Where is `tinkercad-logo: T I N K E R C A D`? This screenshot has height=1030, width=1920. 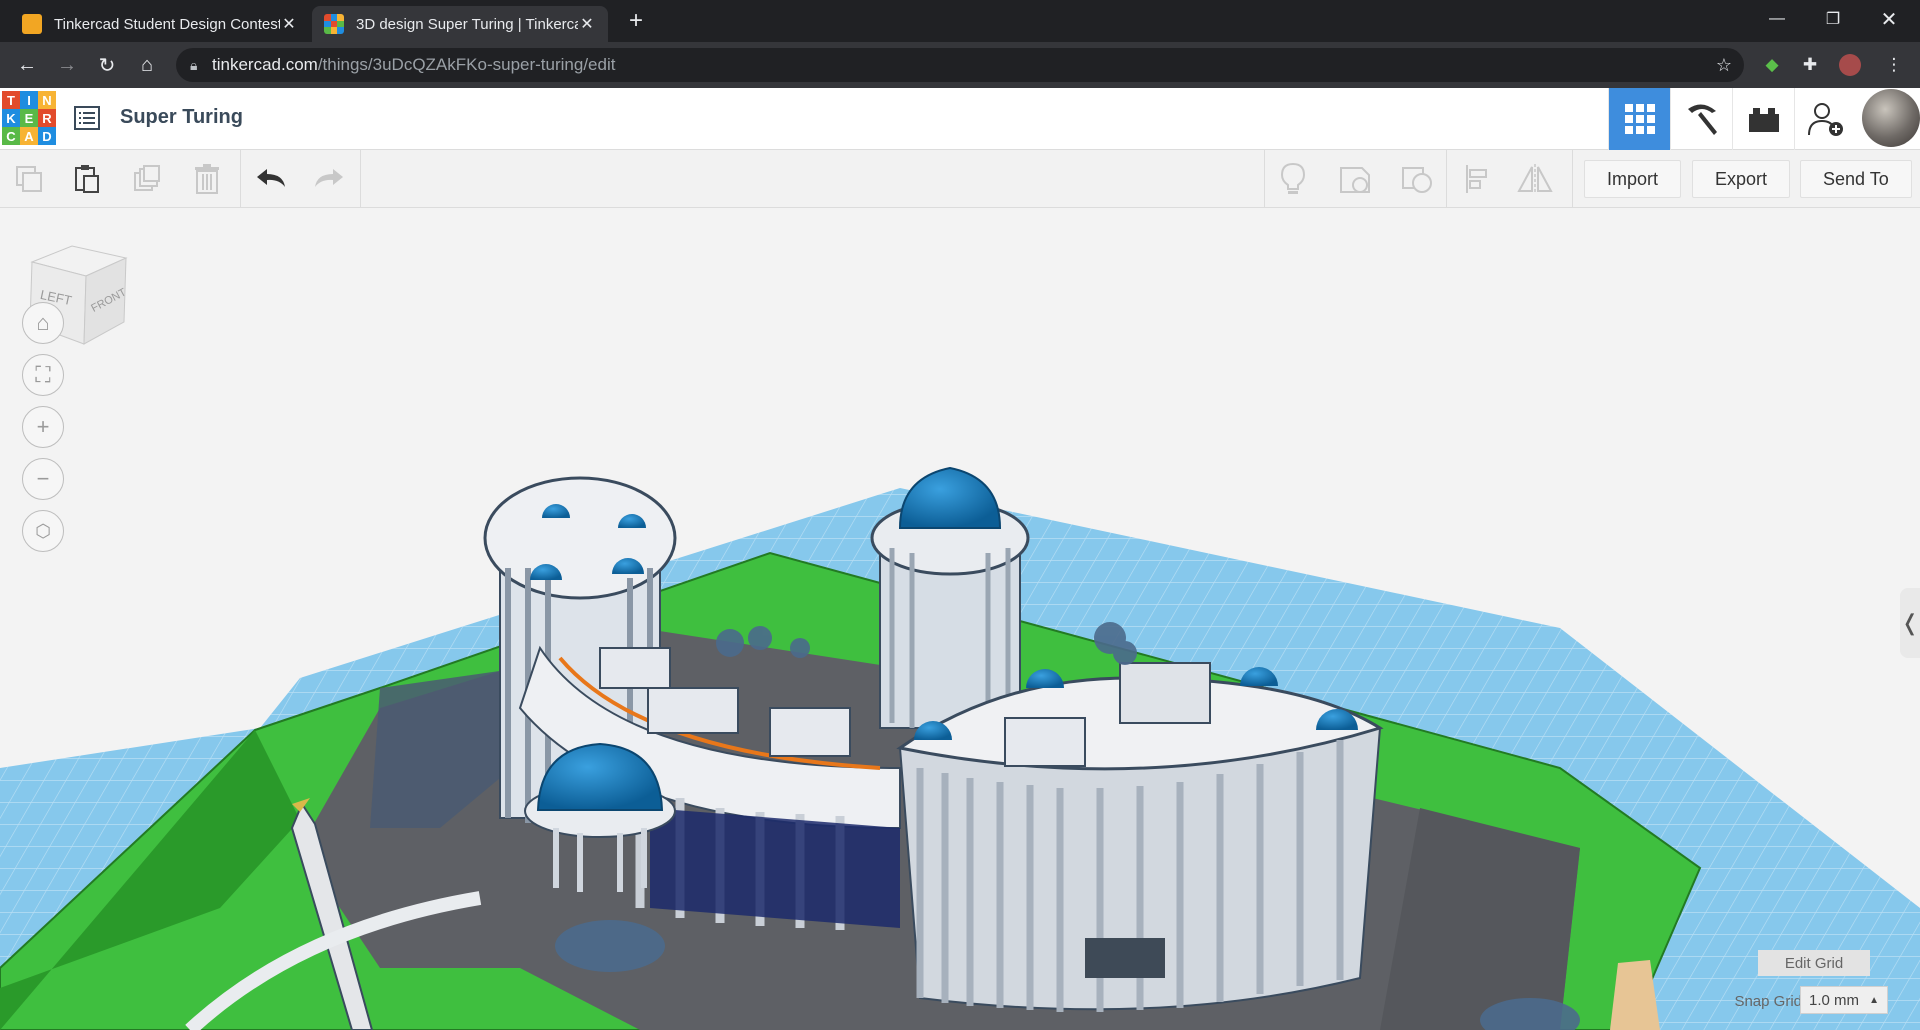 tinkercad-logo: T I N K E R C A D is located at coordinates (29, 118).